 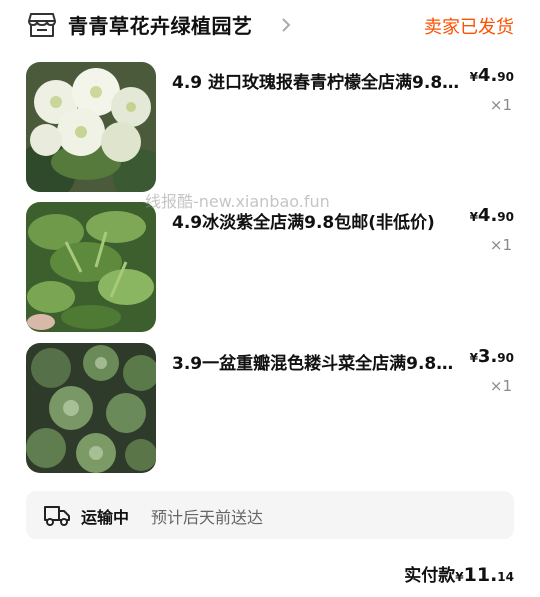 What do you see at coordinates (286, 25) in the screenshot?
I see `chevron-right-icon` at bounding box center [286, 25].